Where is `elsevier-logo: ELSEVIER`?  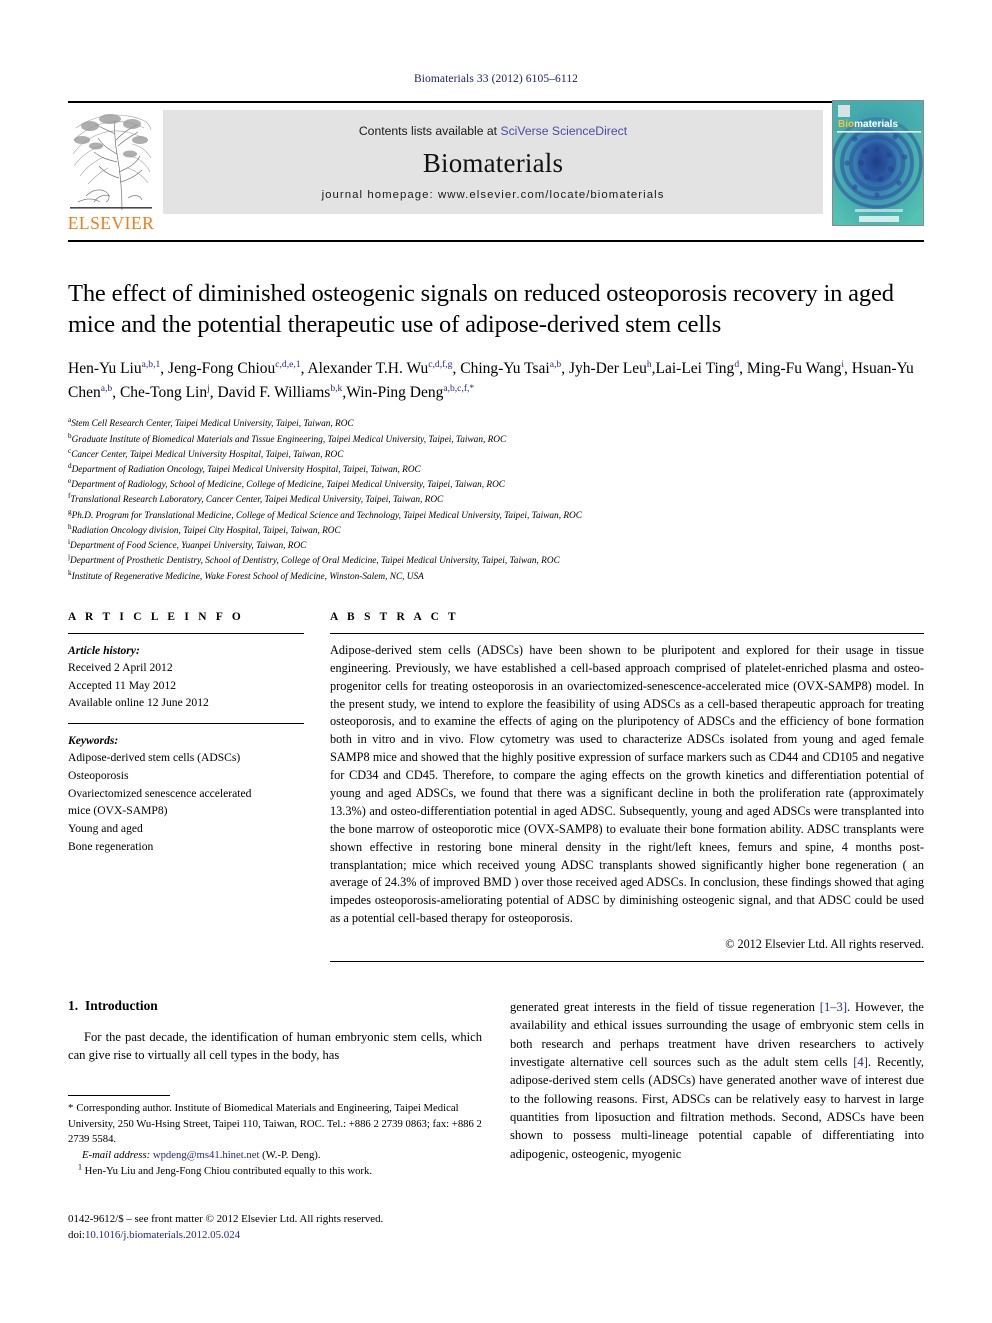 elsevier-logo: ELSEVIER is located at coordinates (111, 171).